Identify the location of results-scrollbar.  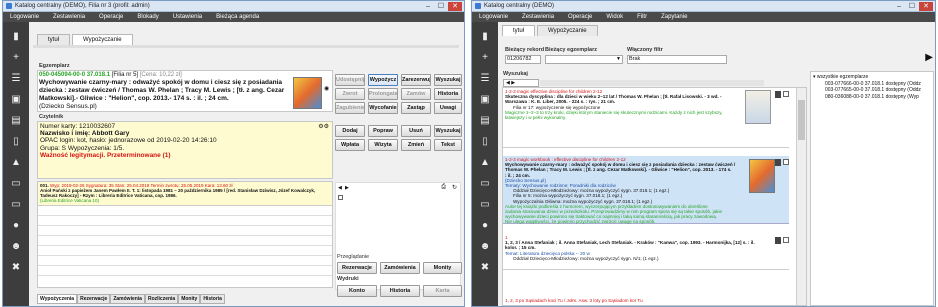
(801, 196).